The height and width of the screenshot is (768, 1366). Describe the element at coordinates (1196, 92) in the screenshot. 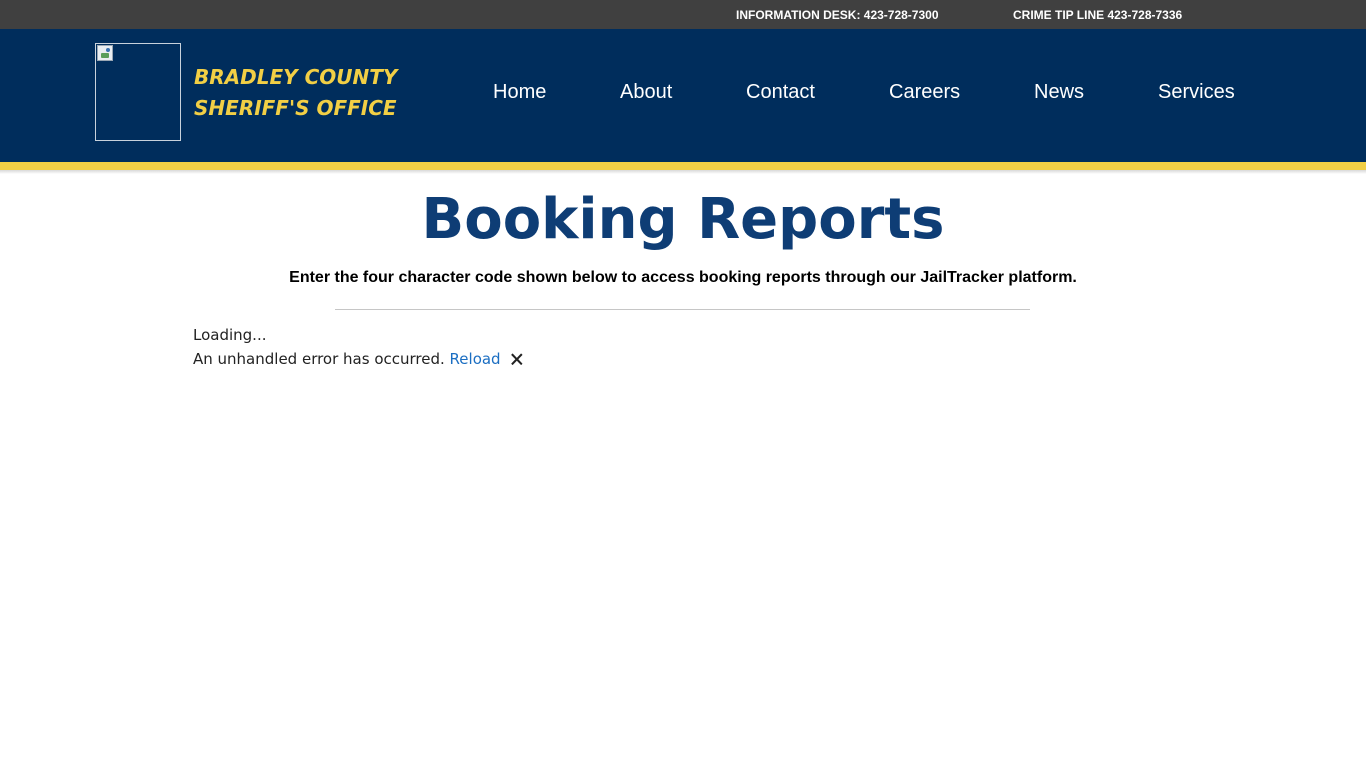

I see `nav-item-services: Services` at that location.